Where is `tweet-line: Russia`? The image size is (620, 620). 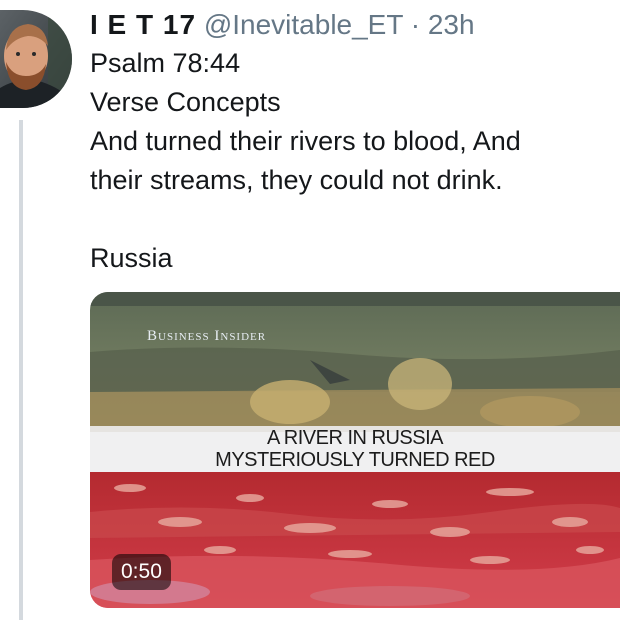
tweet-line: Russia is located at coordinates (131, 258).